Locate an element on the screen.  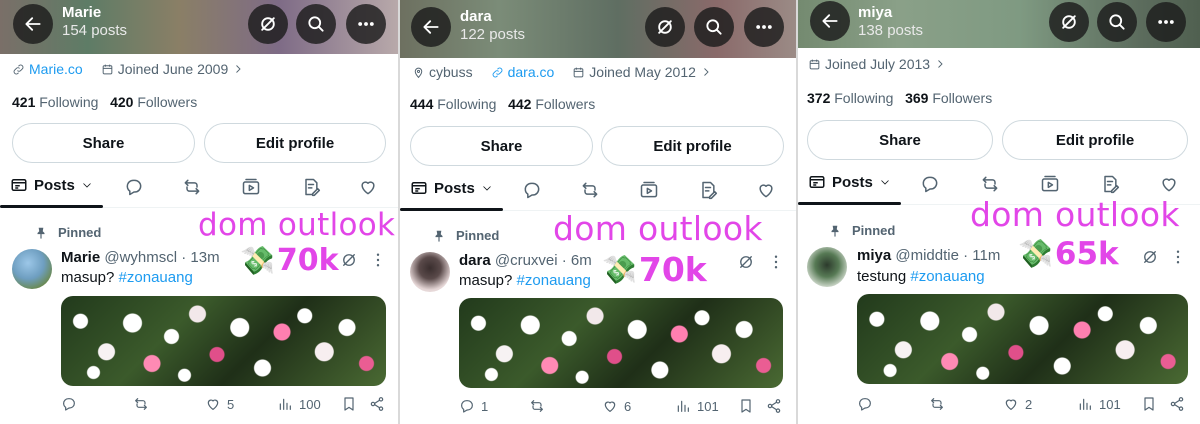
post-author-name: miya is located at coordinates (874, 255).